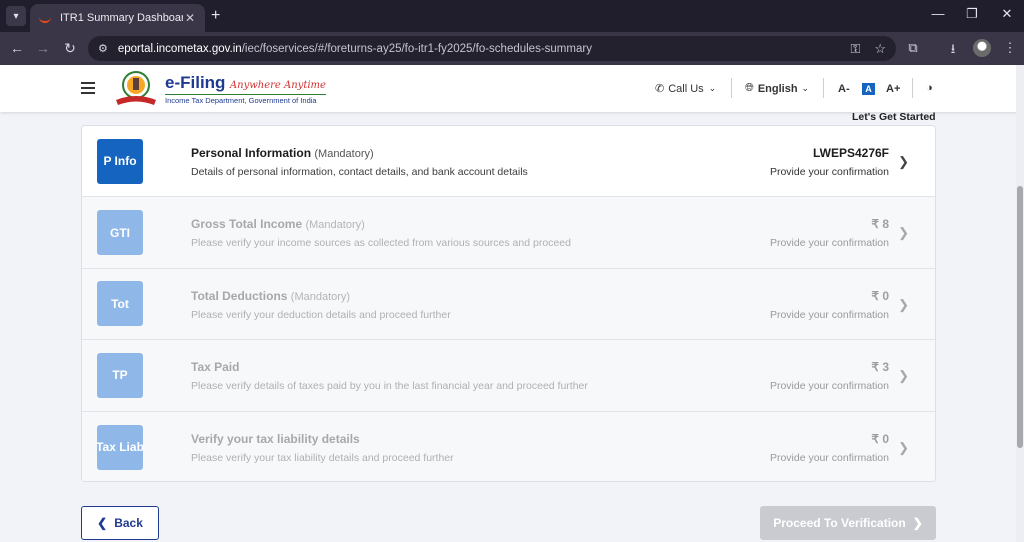  What do you see at coordinates (215, 367) in the screenshot?
I see `row-title: Tax Paid` at bounding box center [215, 367].